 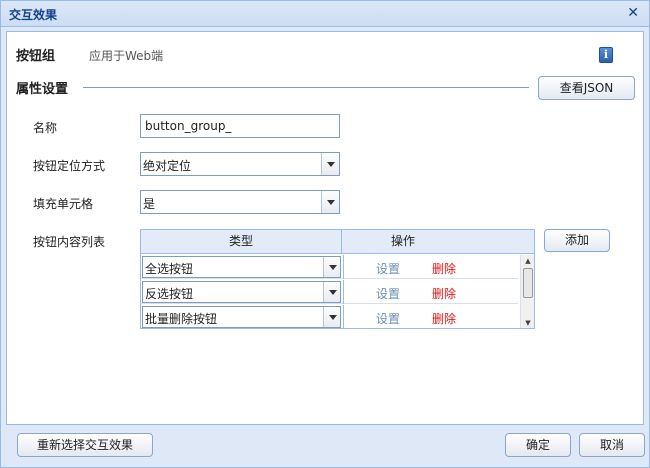 I want to click on fill-select: 是, so click(x=240, y=202).